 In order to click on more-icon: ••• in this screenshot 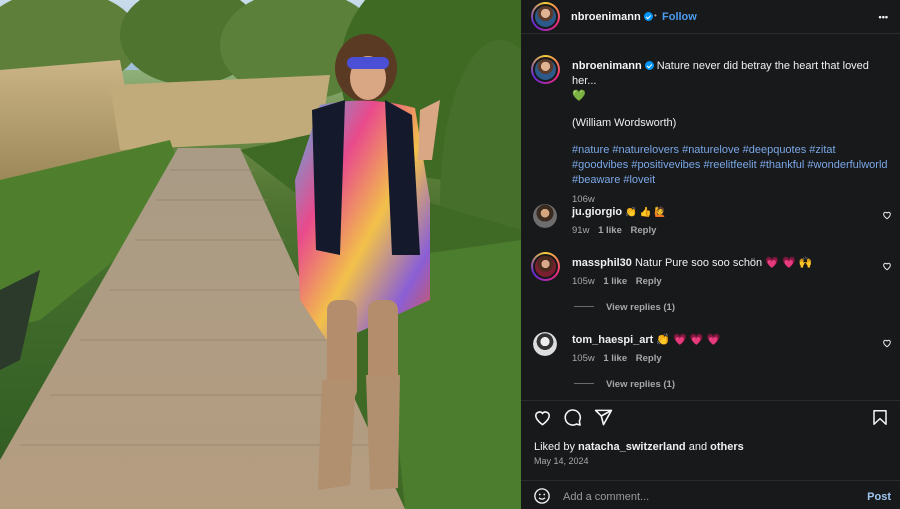, I will do `click(883, 17)`.